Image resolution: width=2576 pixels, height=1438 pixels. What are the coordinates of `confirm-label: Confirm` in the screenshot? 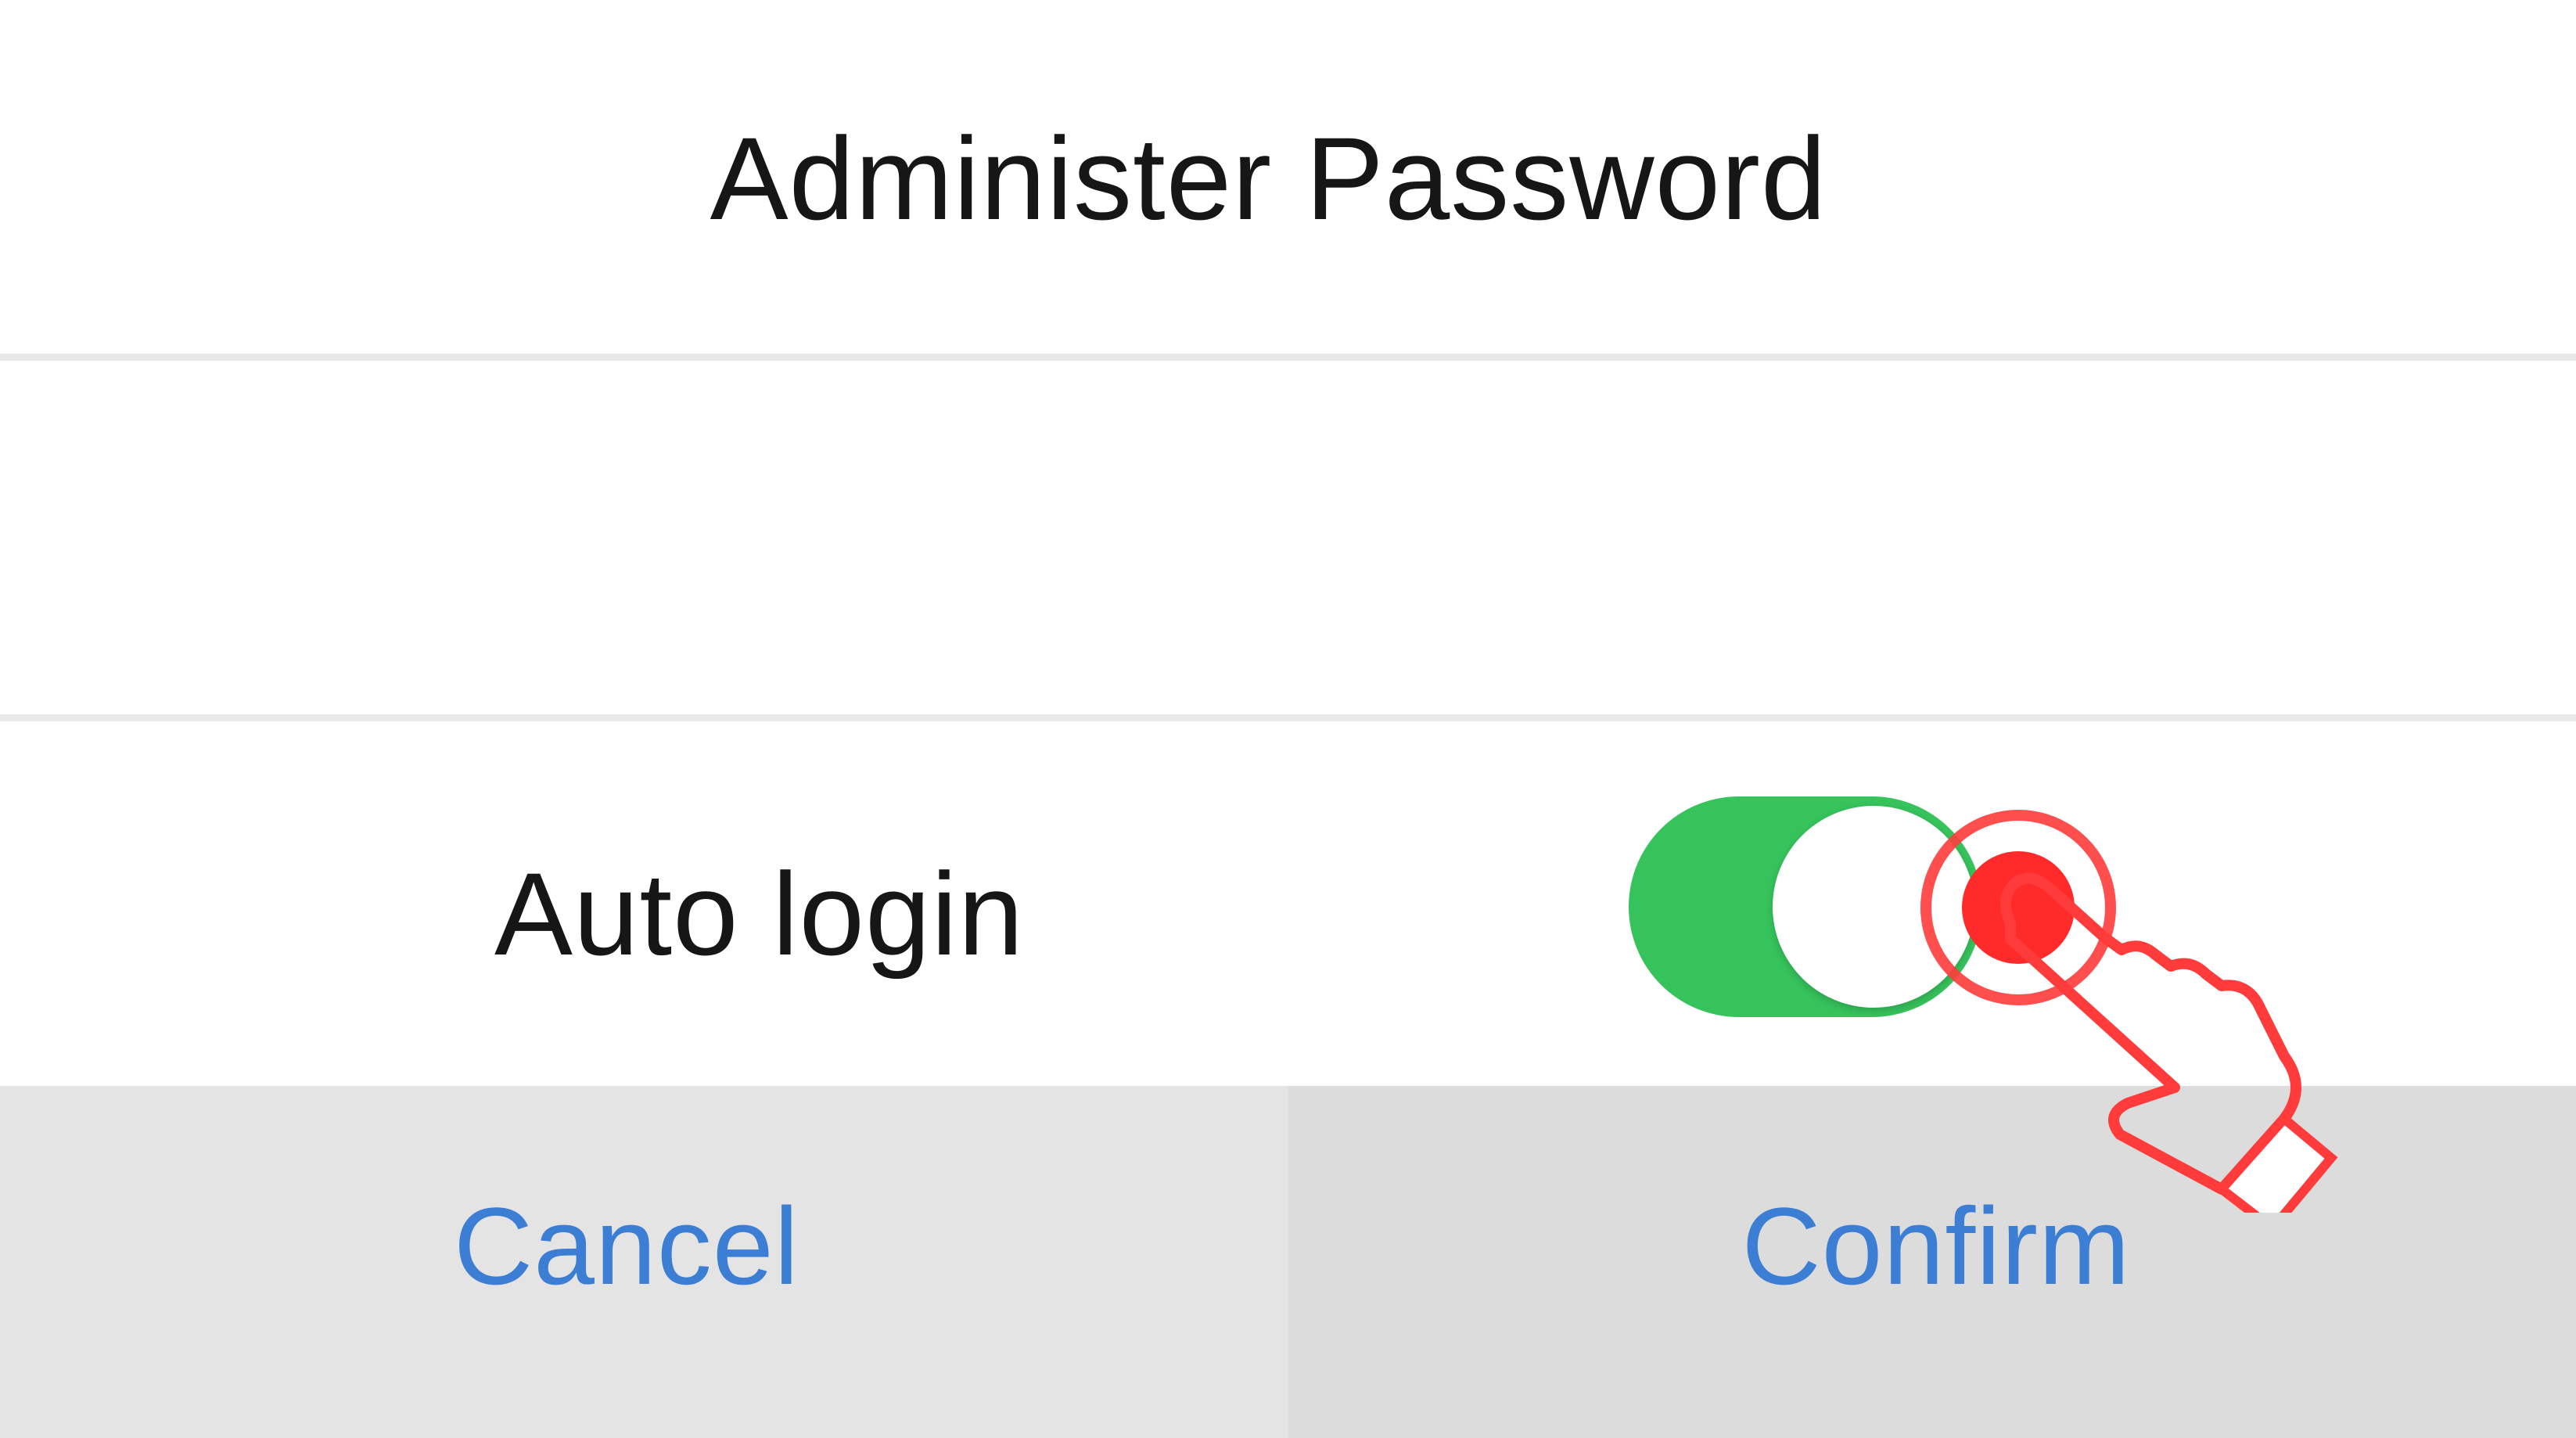 It's located at (1936, 1246).